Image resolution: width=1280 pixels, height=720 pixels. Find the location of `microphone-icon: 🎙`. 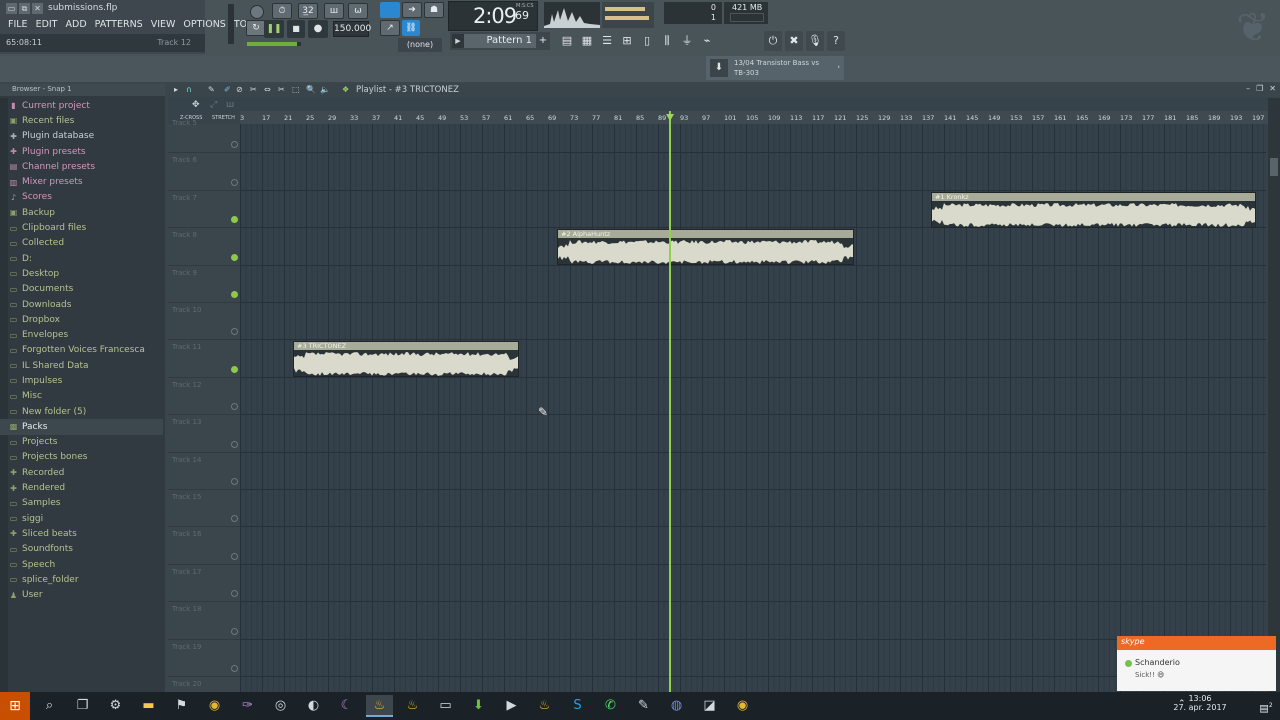

microphone-icon: 🎙 is located at coordinates (815, 41).